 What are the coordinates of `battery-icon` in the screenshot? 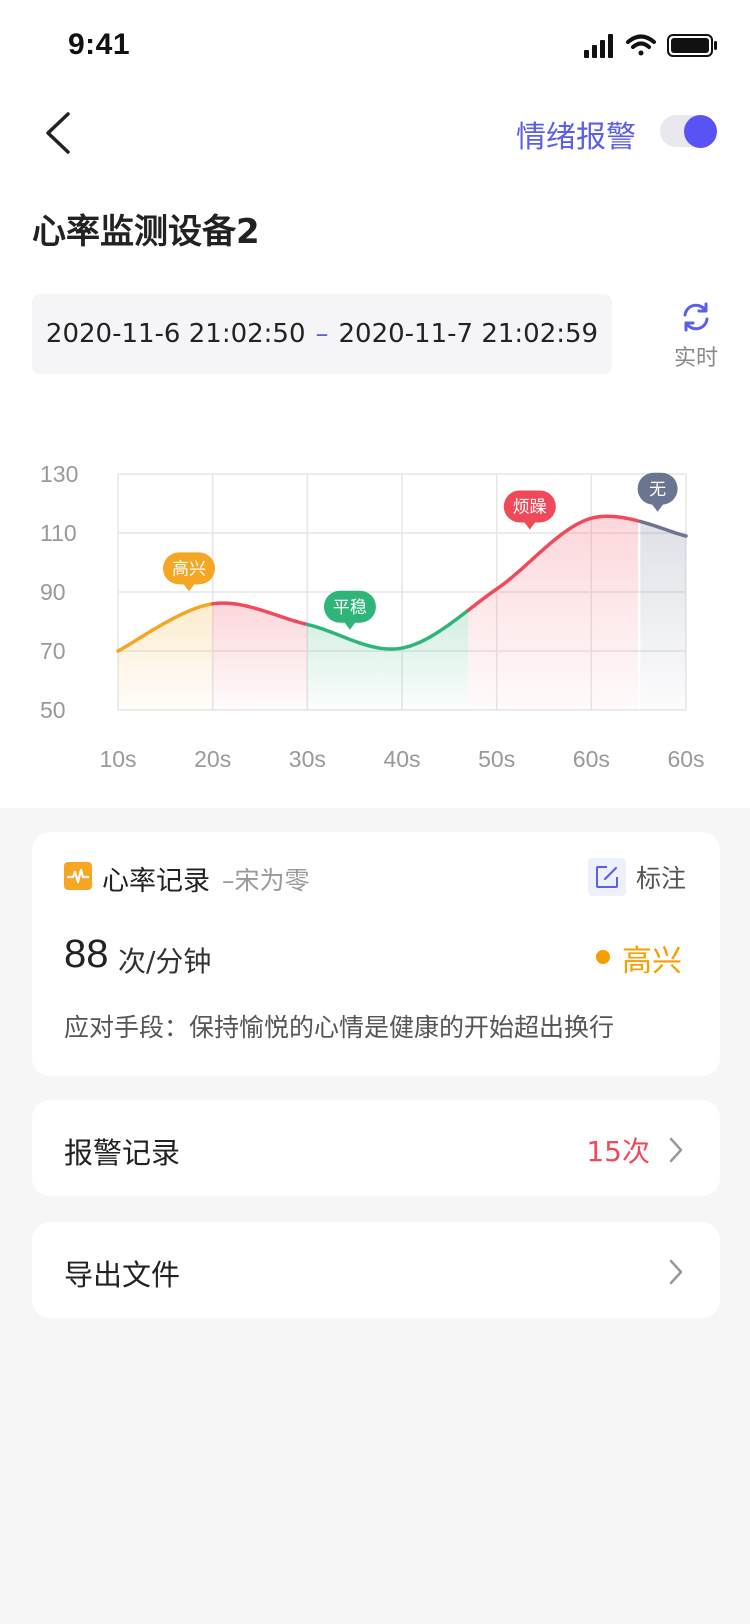 It's located at (692, 45).